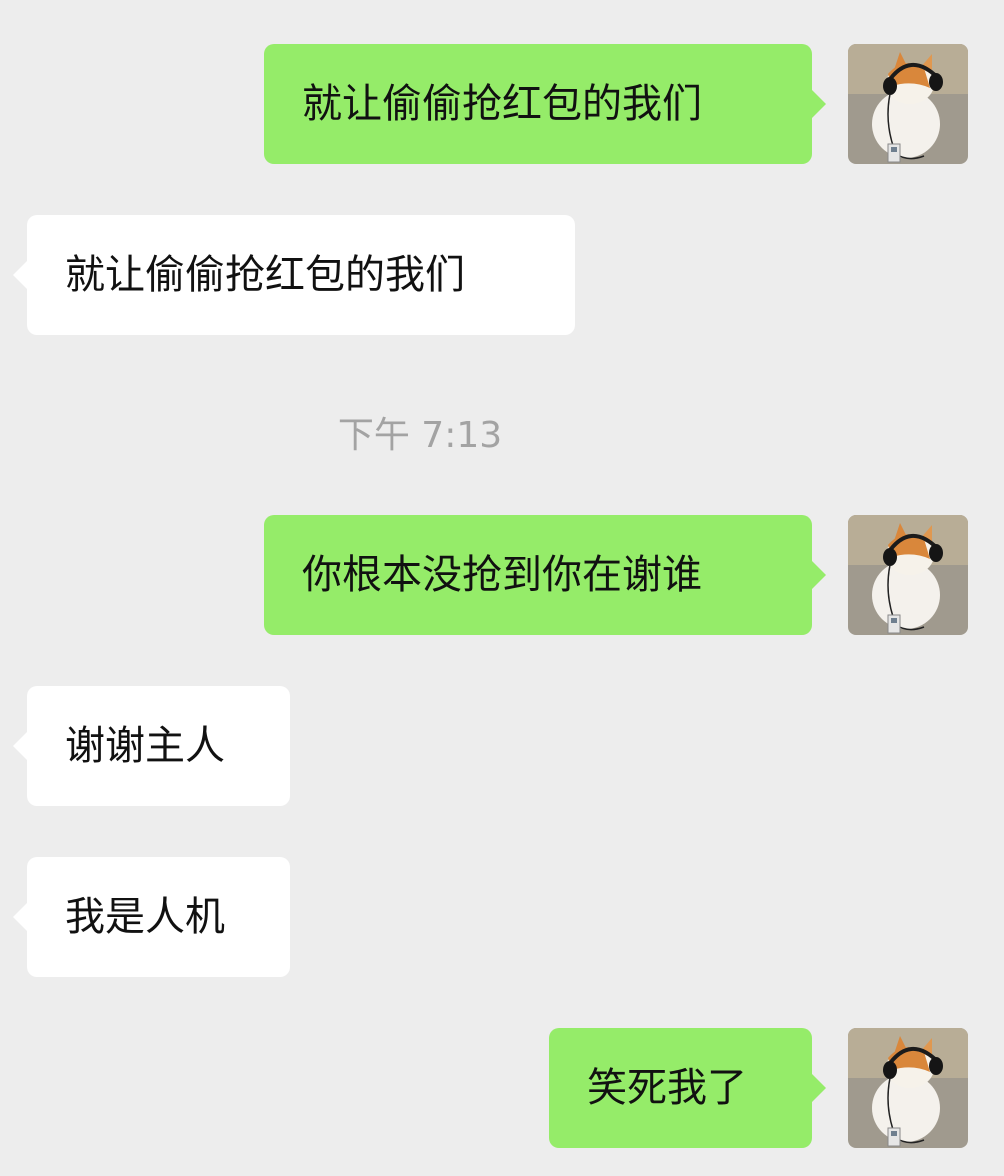 Image resolution: width=1004 pixels, height=1176 pixels. What do you see at coordinates (420, 435) in the screenshot?
I see `message-timestamp: 下午 7:13` at bounding box center [420, 435].